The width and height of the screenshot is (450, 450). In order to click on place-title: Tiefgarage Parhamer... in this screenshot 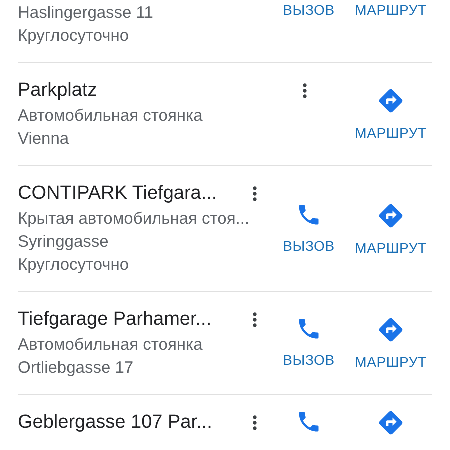, I will do `click(115, 320)`.